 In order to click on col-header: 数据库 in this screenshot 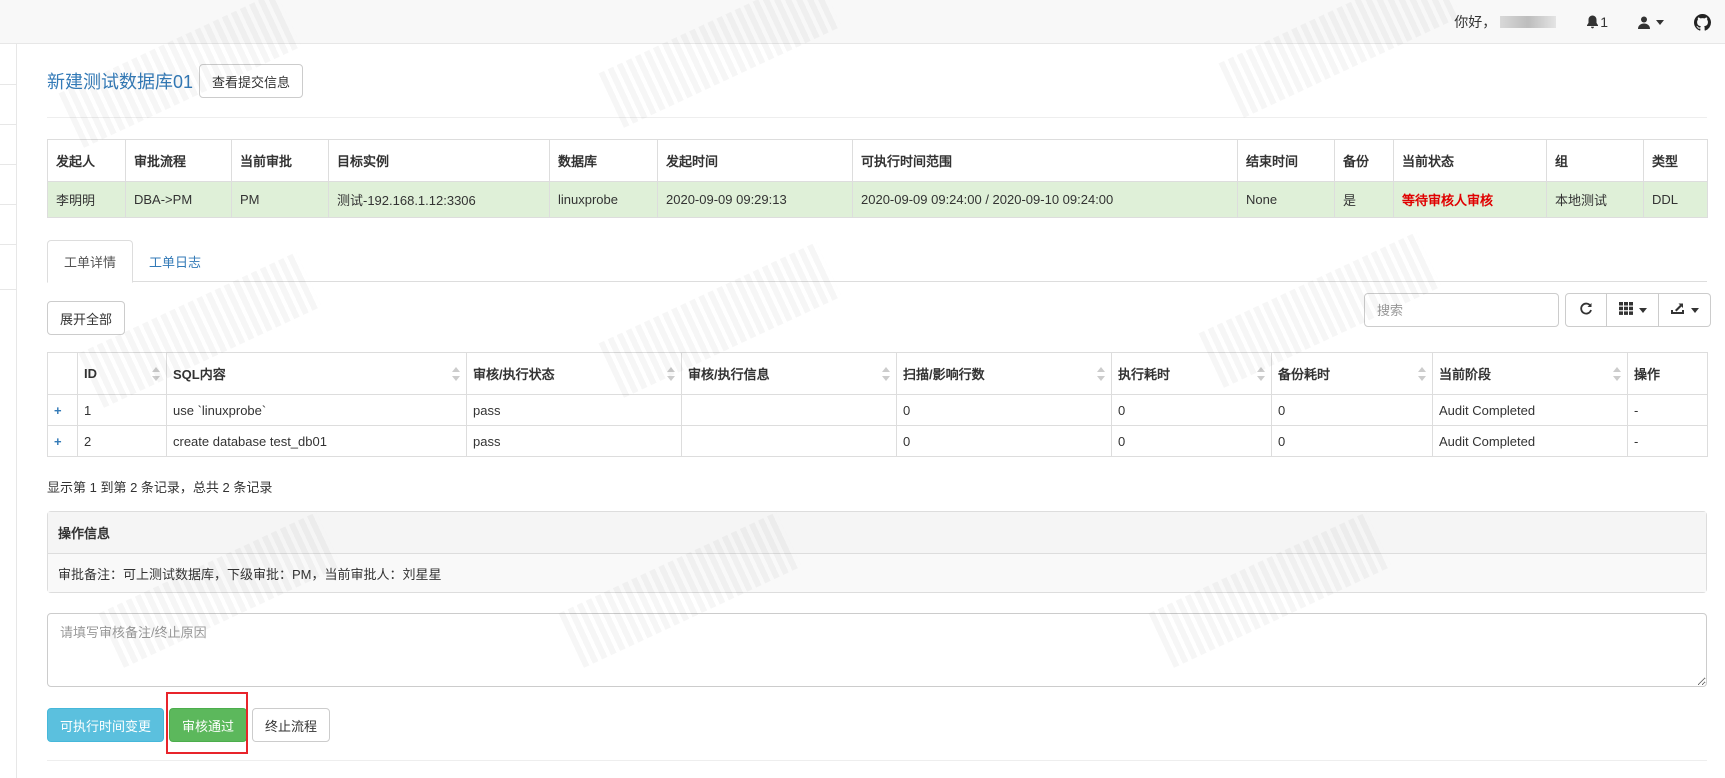, I will do `click(603, 160)`.